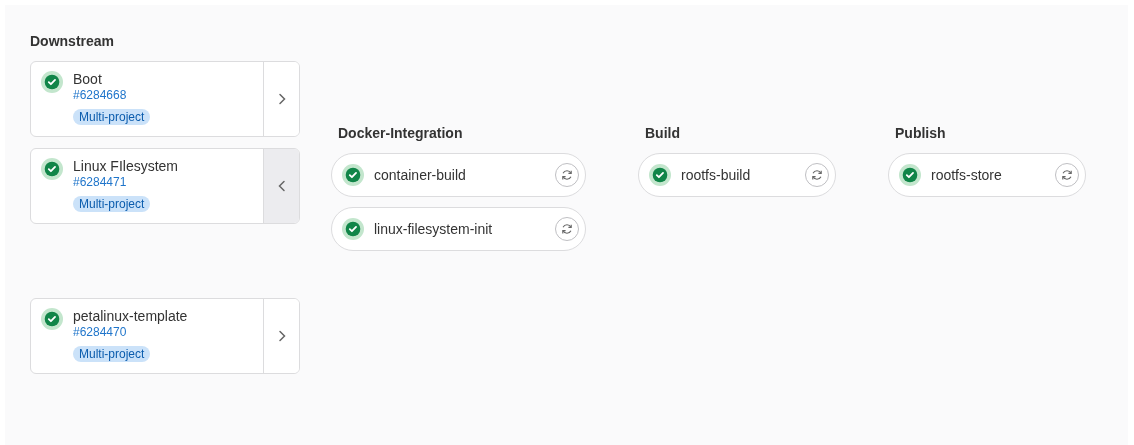 Image resolution: width=1134 pixels, height=445 pixels. I want to click on stage-heading: Publish, so click(920, 134).